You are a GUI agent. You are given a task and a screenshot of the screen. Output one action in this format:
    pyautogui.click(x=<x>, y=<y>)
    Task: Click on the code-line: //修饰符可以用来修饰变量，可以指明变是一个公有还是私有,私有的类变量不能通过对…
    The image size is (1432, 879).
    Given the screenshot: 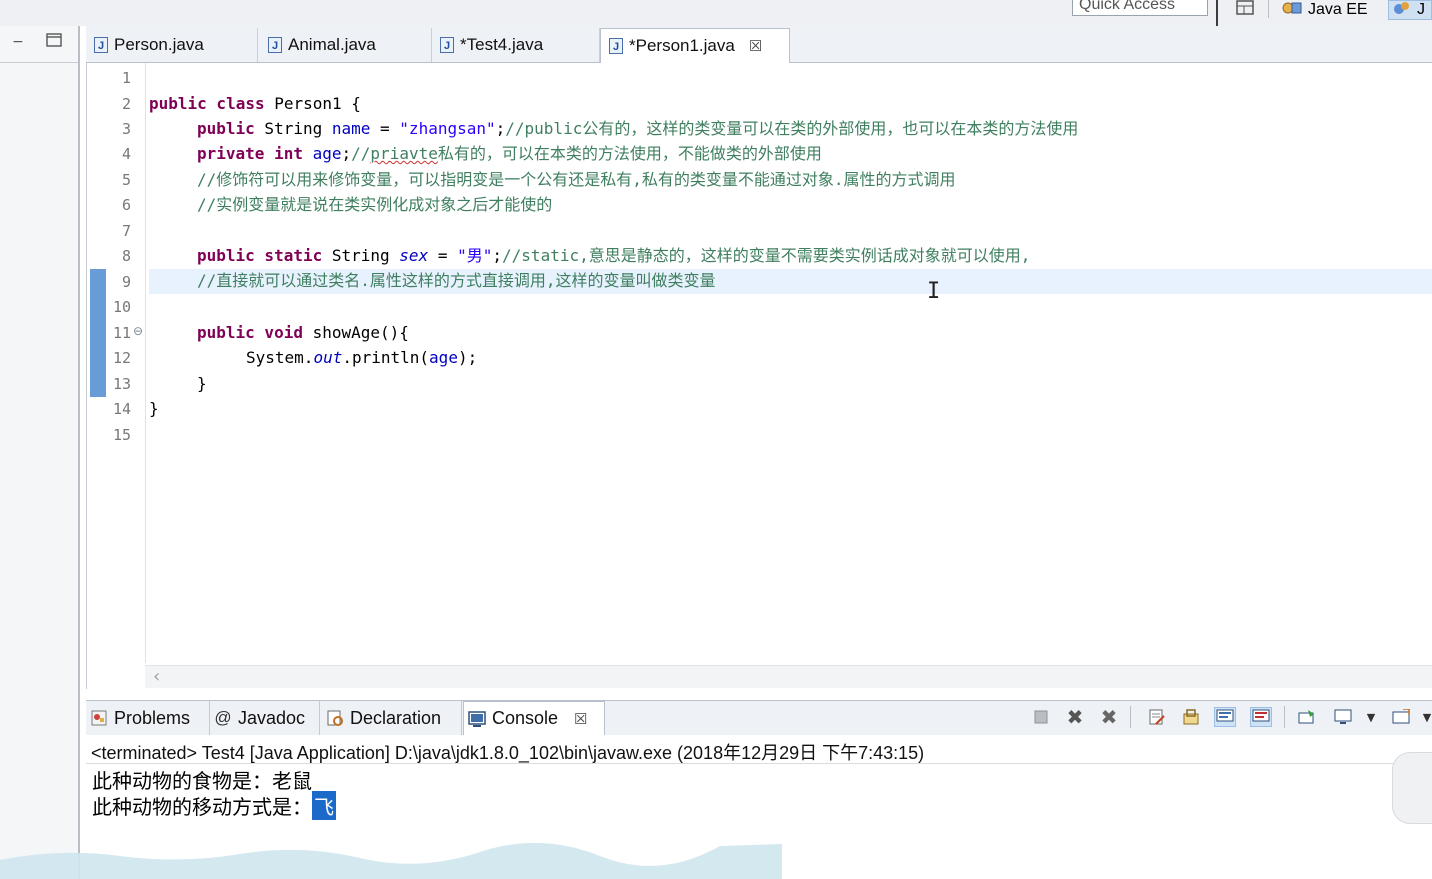 What is the action you would take?
    pyautogui.click(x=576, y=179)
    